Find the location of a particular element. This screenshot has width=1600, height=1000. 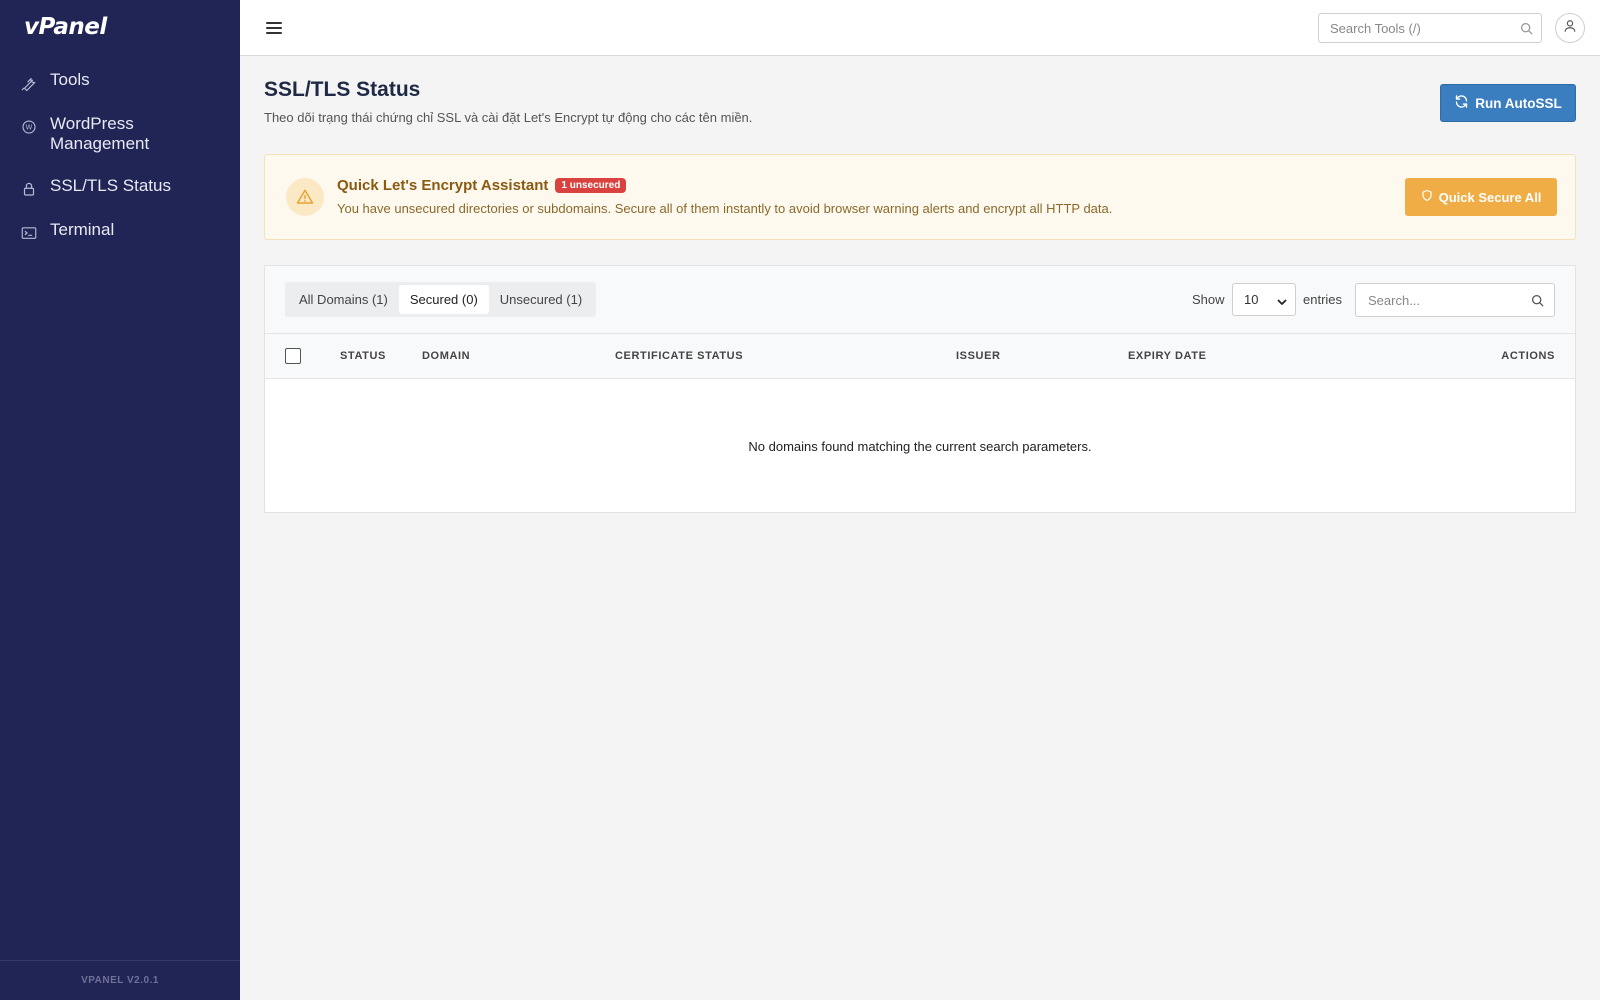

user-icon is located at coordinates (1570, 28).